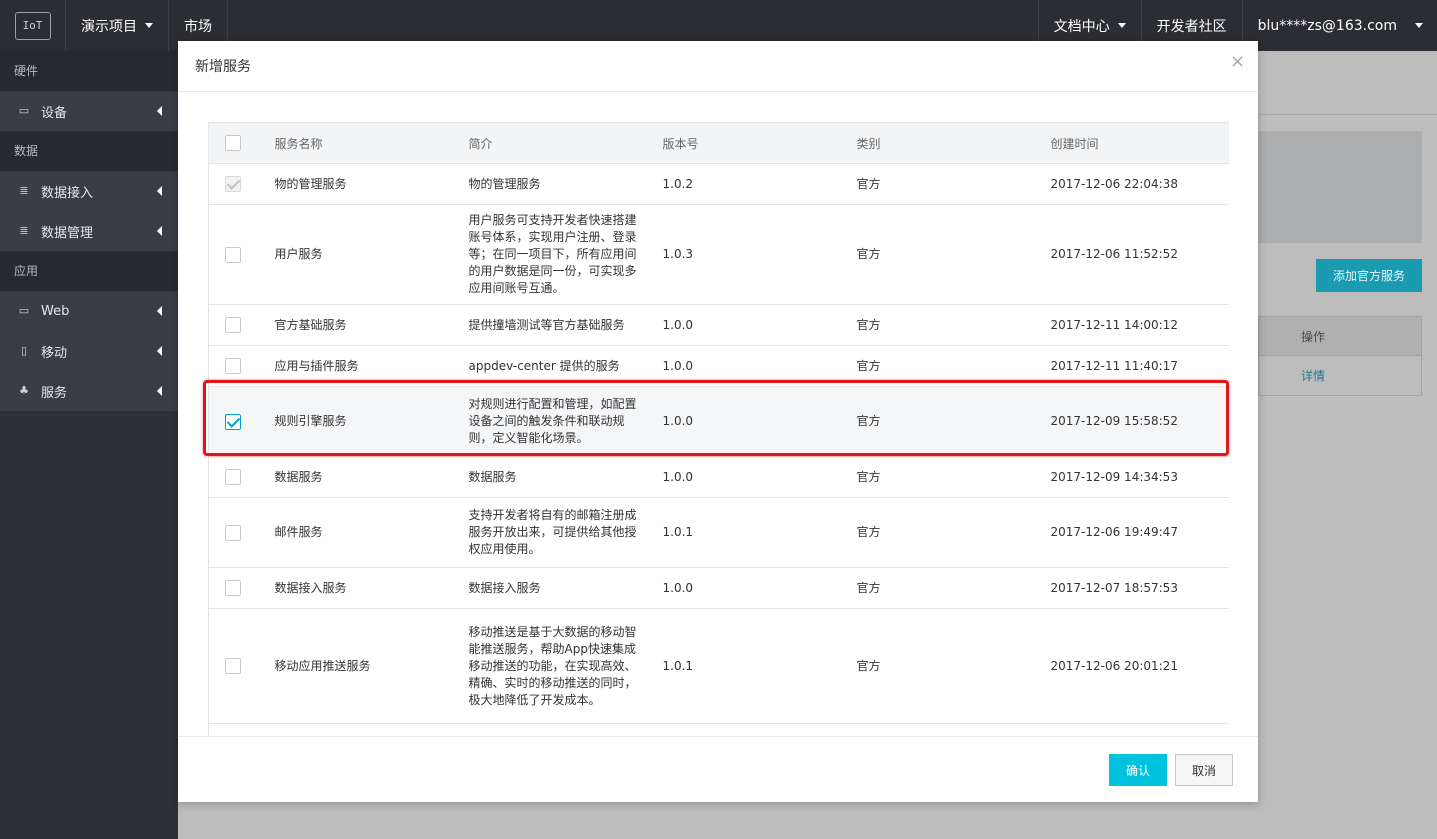 The image size is (1437, 839). I want to click on sidebar-section-data: 数据, so click(89, 151).